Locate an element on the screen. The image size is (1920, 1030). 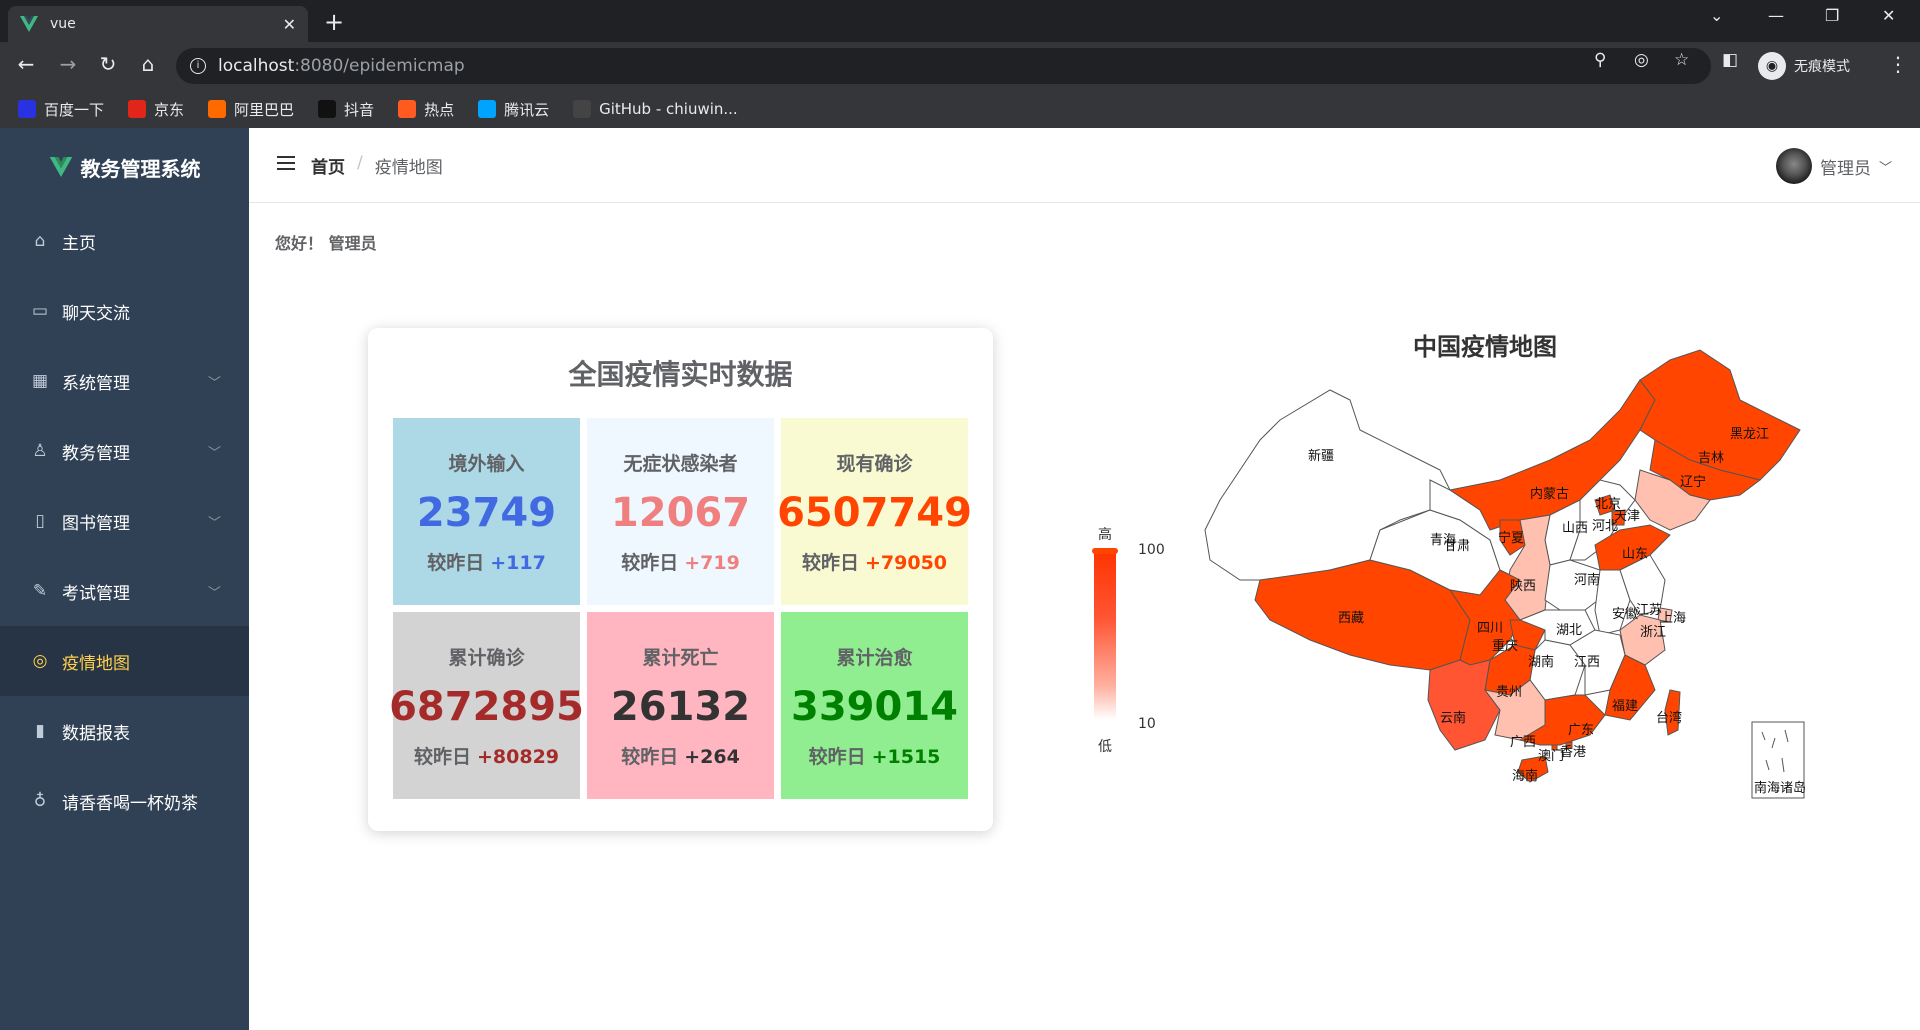
stat-cell: 累计确诊 6872895 较昨日 +80829 is located at coordinates (486, 705).